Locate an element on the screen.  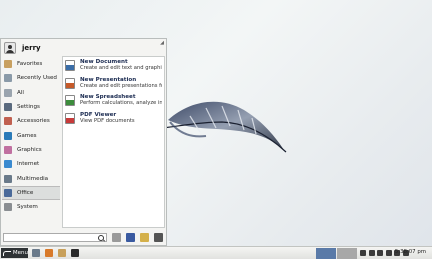
category-label: Recently Used is located at coordinates (37, 78).